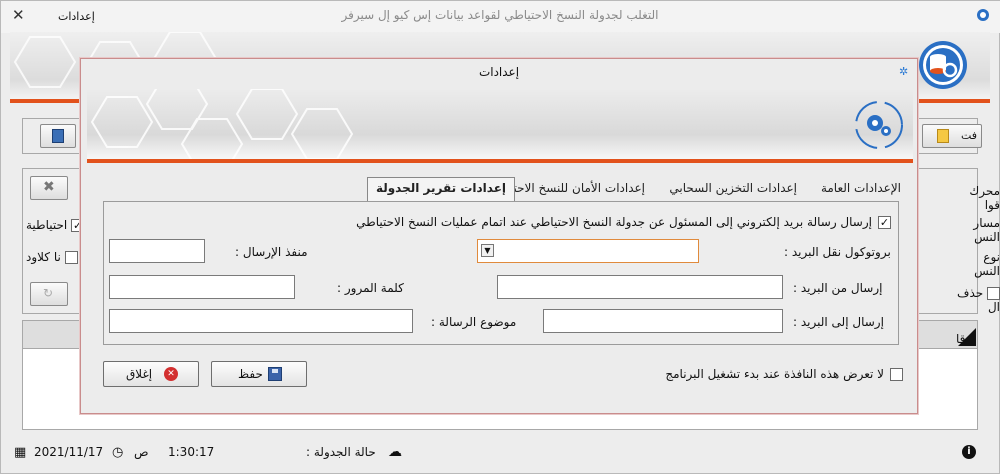  Describe the element at coordinates (640, 287) in the screenshot. I see `sender-email-input` at that location.